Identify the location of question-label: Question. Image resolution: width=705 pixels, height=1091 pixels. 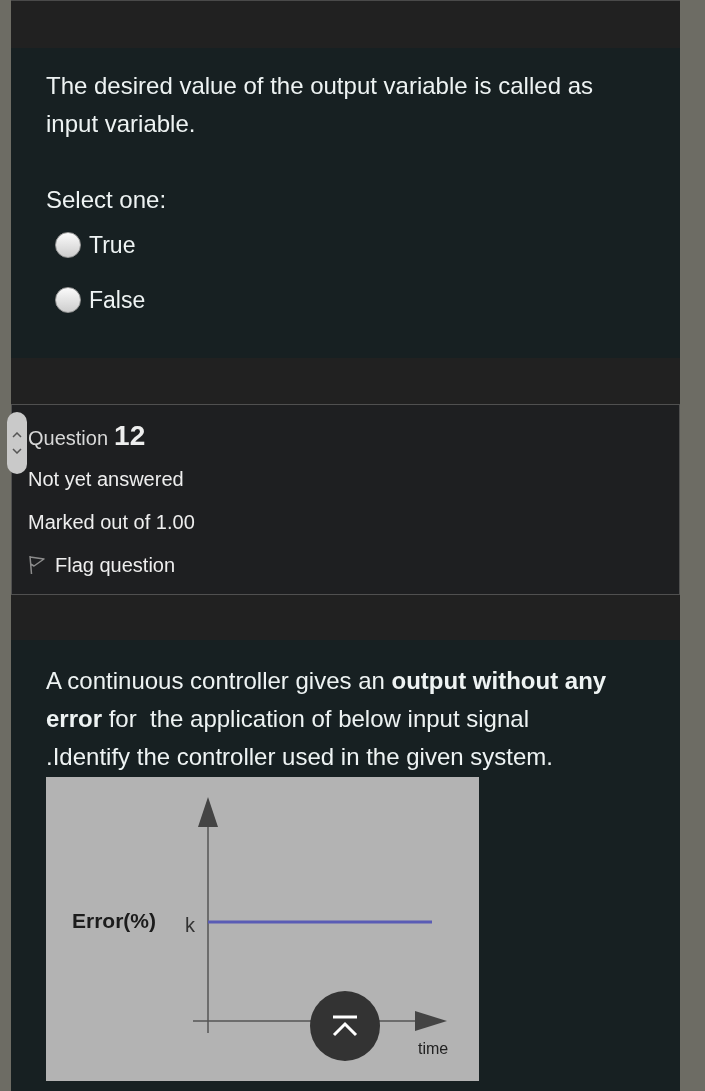
(68, 438).